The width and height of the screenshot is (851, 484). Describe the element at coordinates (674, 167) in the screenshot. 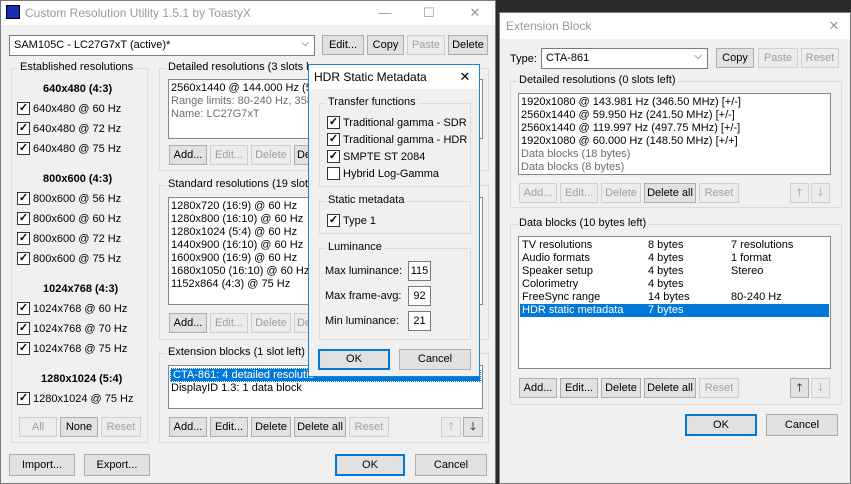

I see `list-item: Data blocks (8 bytes)` at that location.